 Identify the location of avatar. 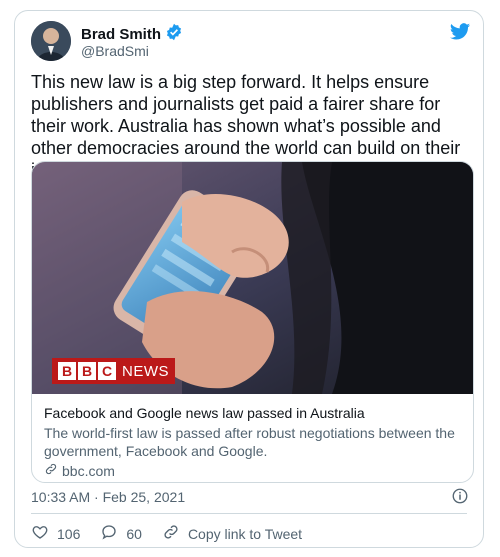
(51, 41).